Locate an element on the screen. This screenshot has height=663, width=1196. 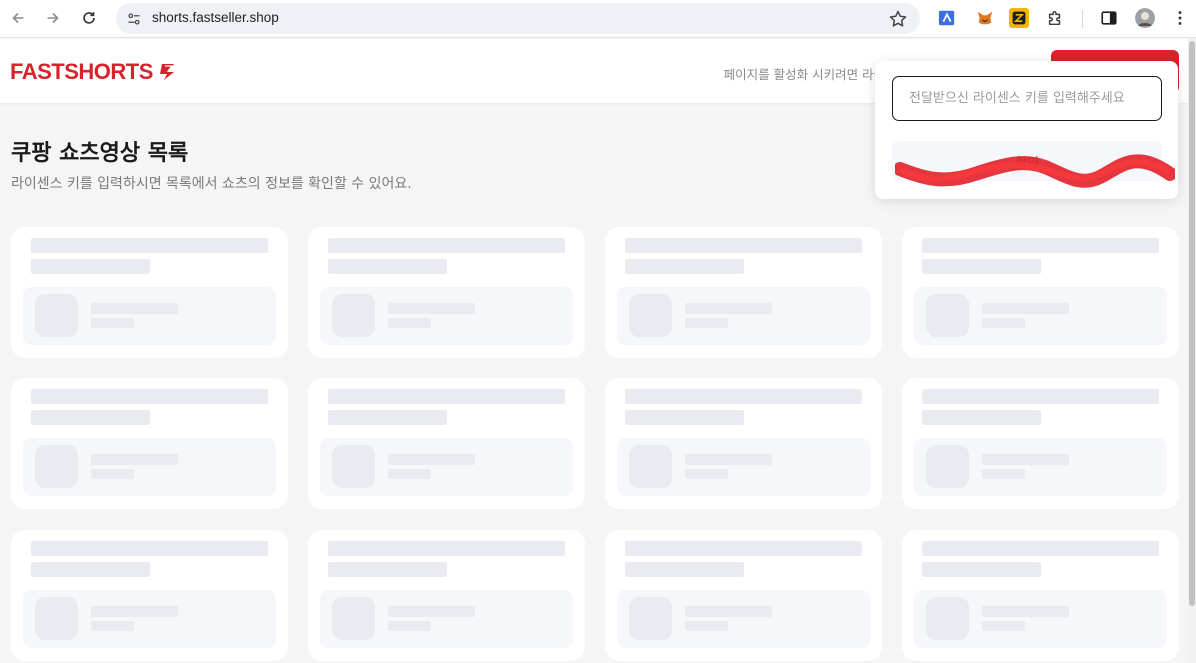
browser-menu-icon is located at coordinates (1180, 18).